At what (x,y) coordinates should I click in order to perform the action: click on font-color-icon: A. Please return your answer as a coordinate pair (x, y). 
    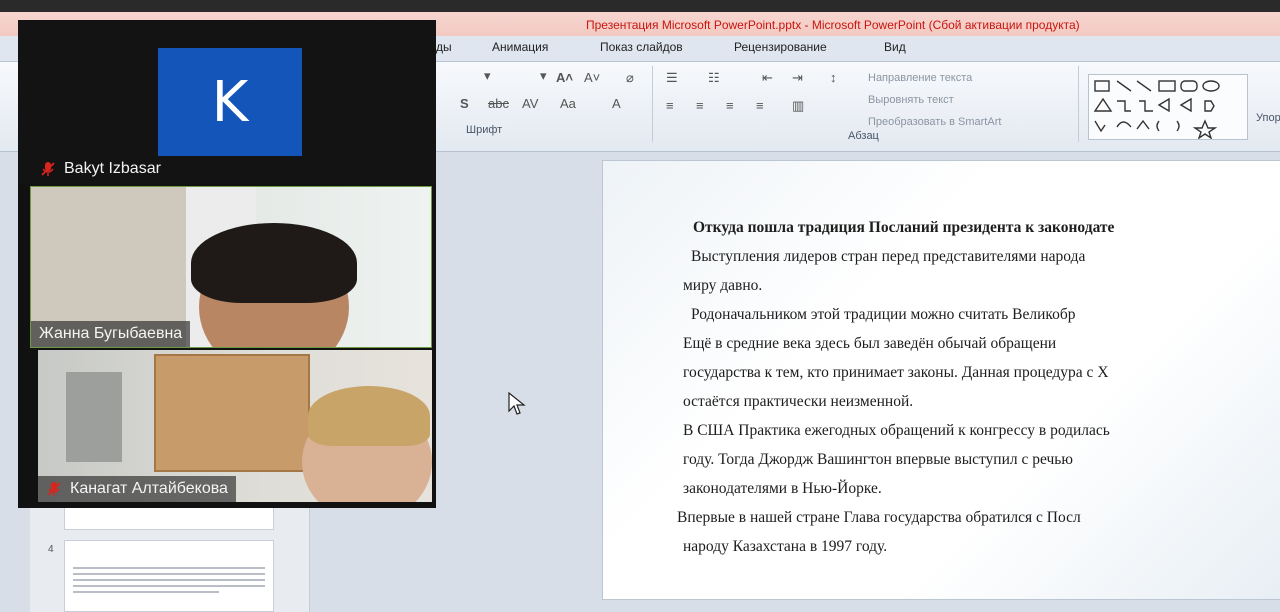
    Looking at the image, I should click on (616, 103).